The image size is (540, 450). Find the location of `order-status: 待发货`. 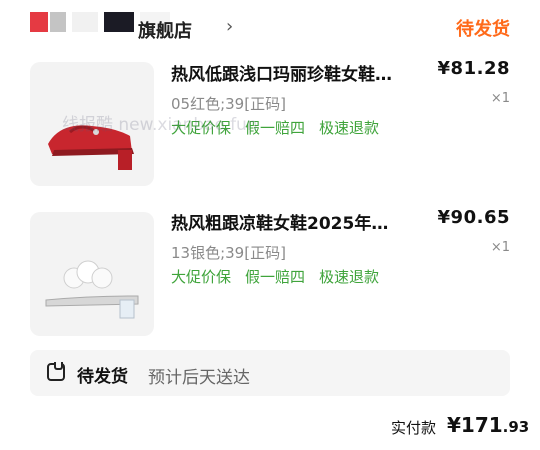

order-status: 待发货 is located at coordinates (483, 29).